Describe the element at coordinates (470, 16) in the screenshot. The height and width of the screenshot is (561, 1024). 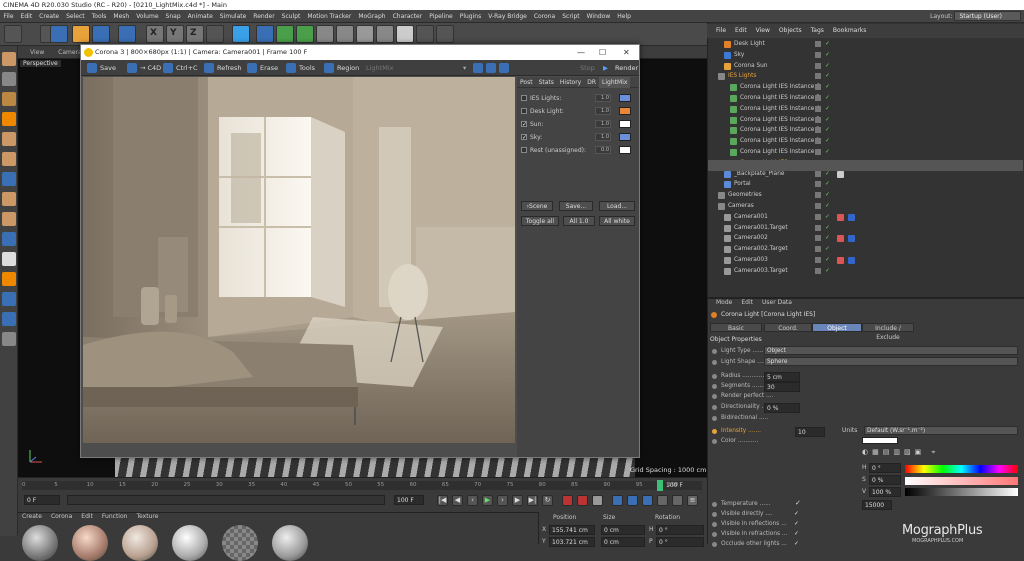
I see `menu-item-plugins: Plugins` at that location.